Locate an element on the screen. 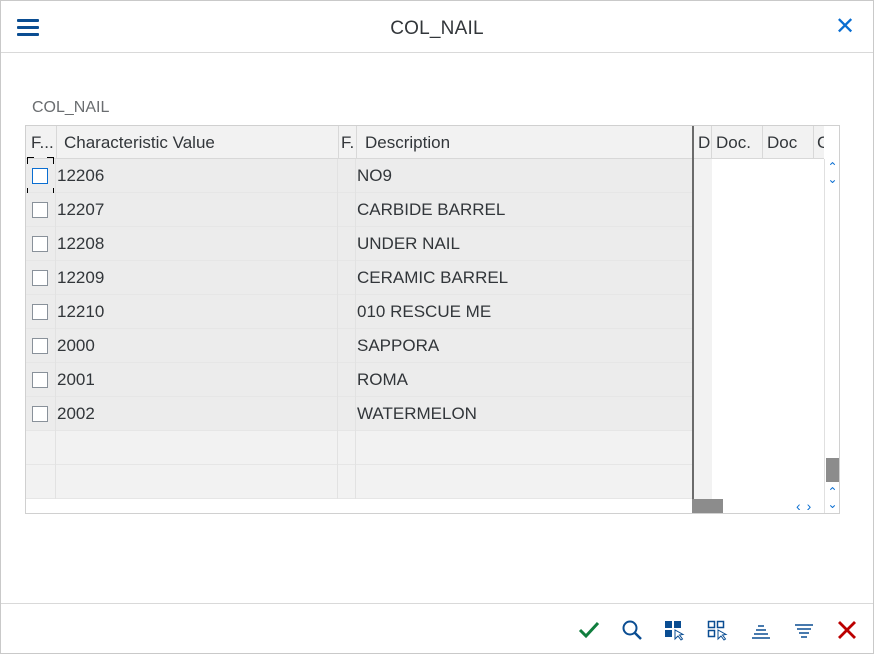 This screenshot has height=654, width=874. column-header-doc1: Doc. is located at coordinates (737, 142).